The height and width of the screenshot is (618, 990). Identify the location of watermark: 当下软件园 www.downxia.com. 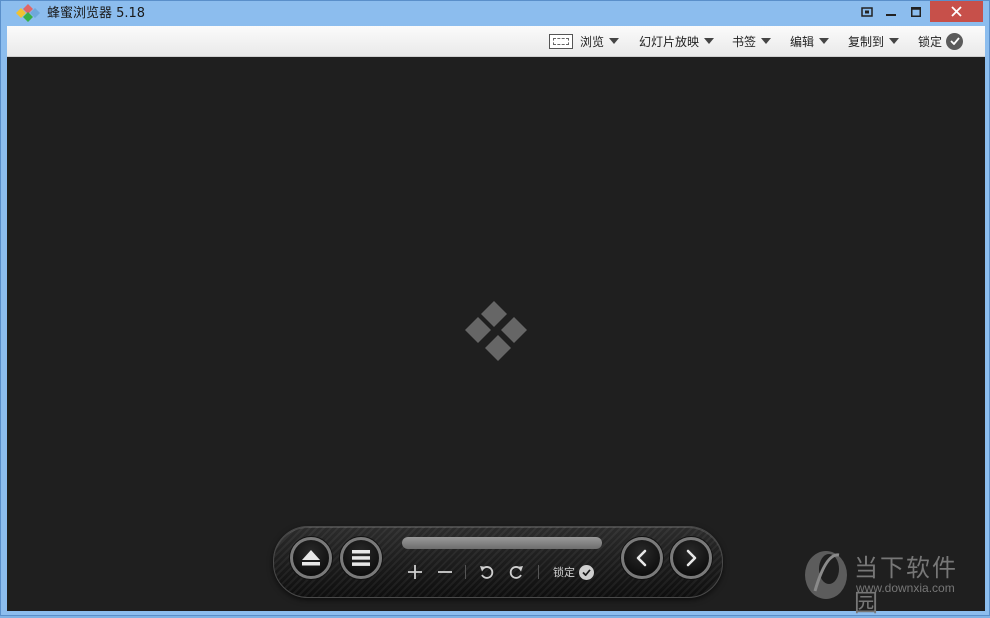
(891, 581).